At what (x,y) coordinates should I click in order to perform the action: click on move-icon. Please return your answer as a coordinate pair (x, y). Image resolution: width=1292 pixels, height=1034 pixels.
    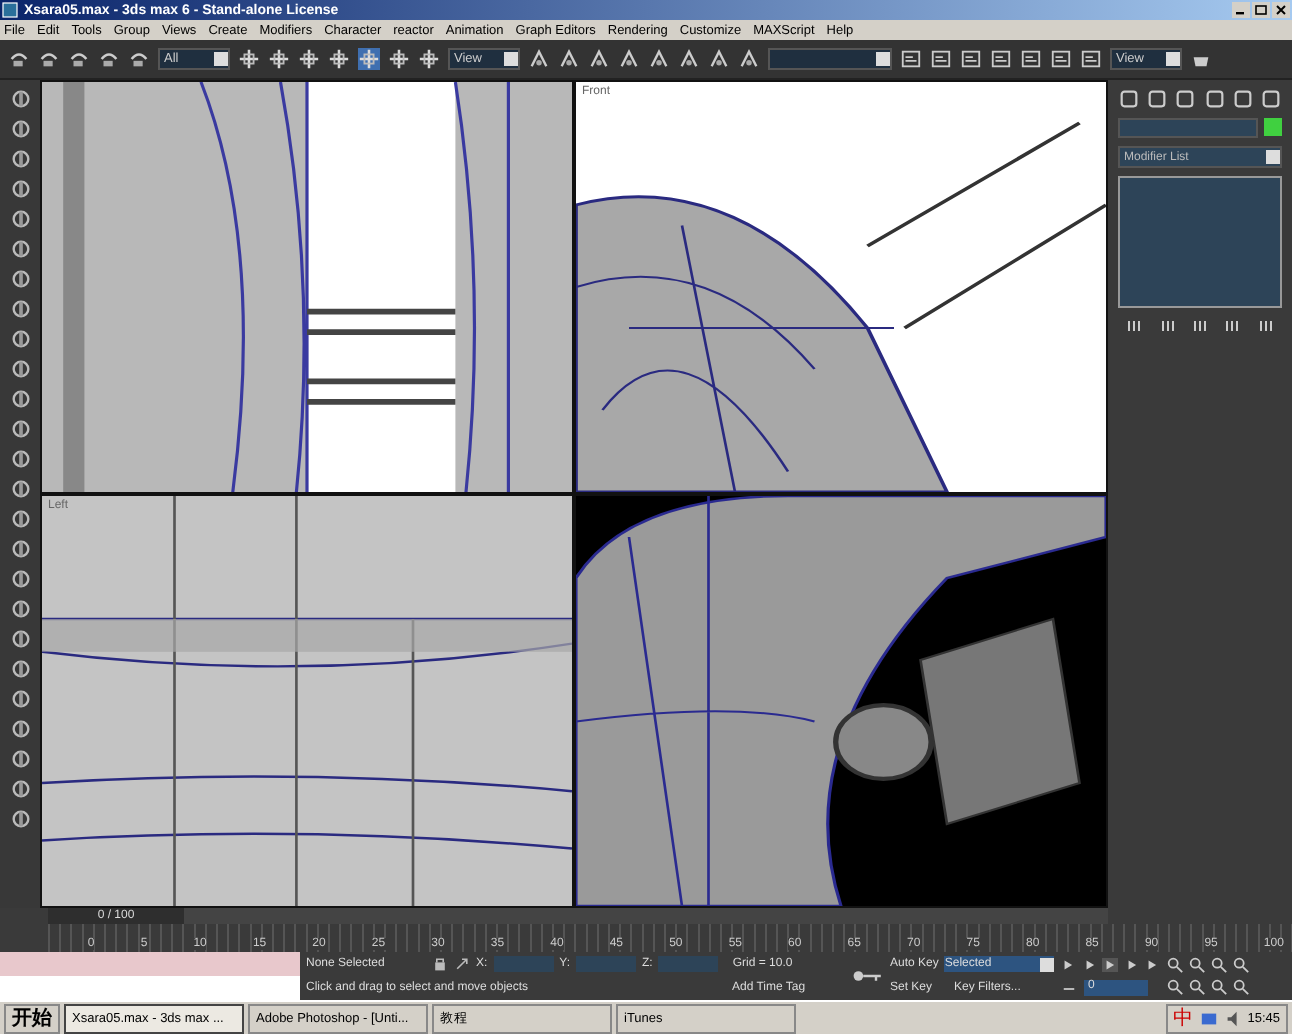
    Looking at the image, I should click on (369, 59).